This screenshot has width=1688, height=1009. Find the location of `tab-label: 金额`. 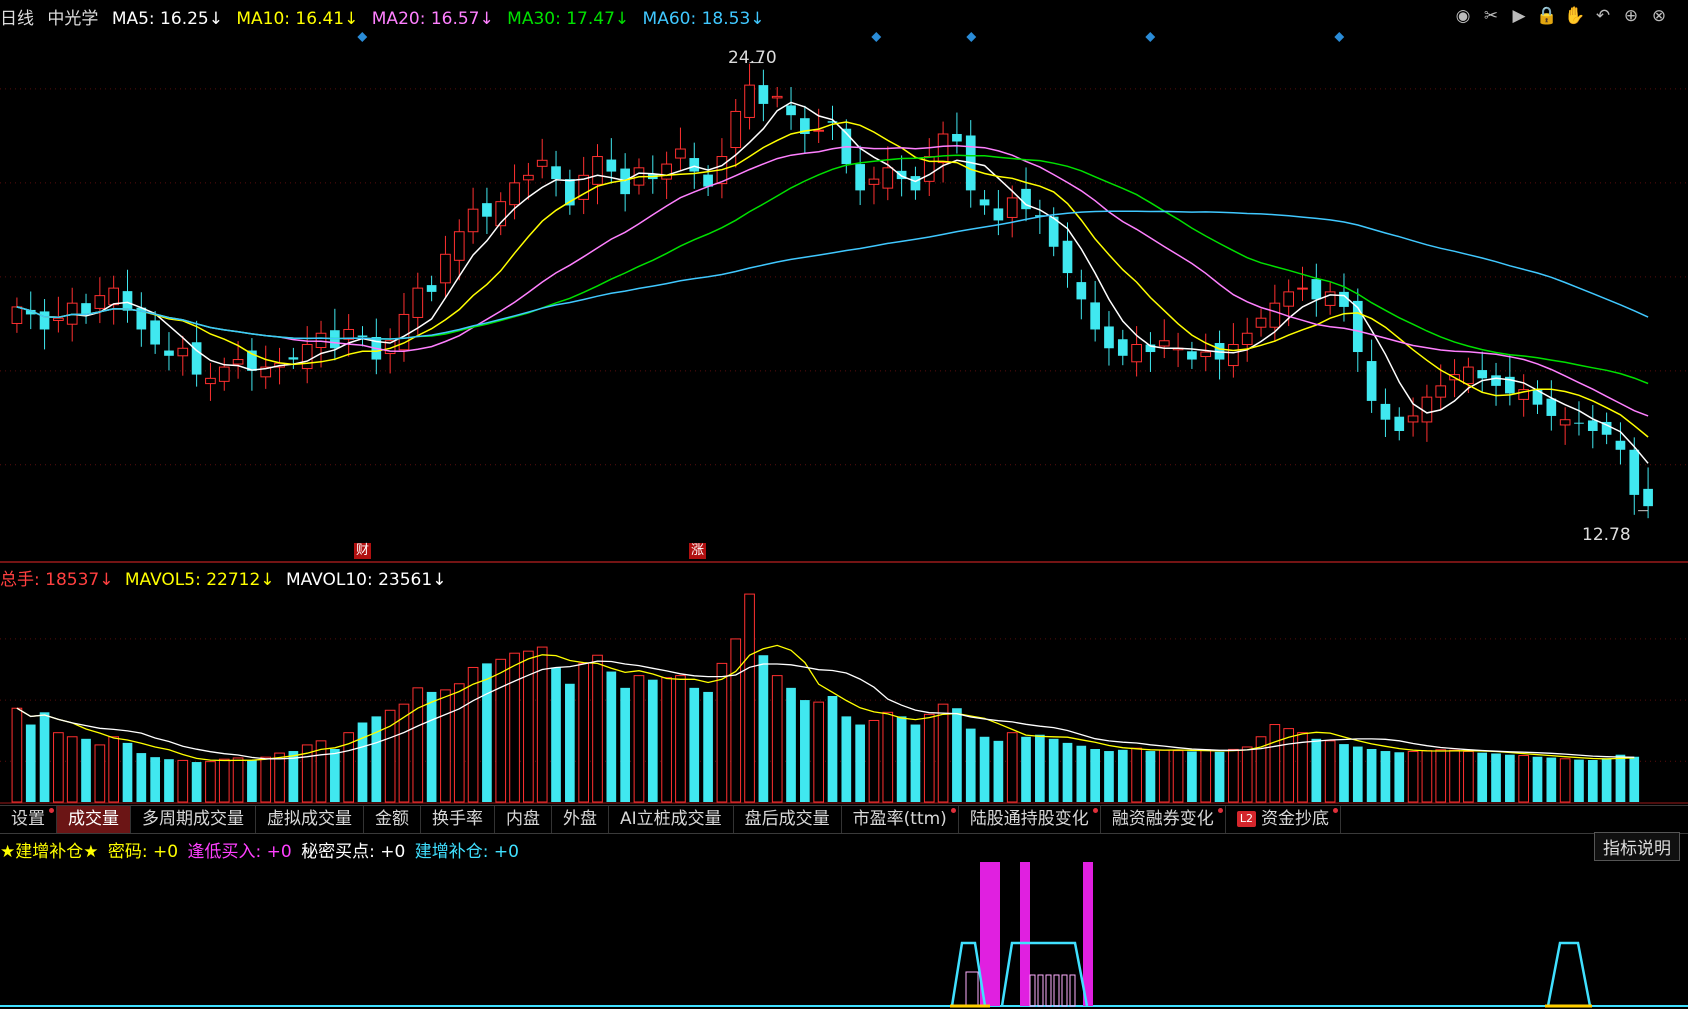

tab-label: 金额 is located at coordinates (392, 819).